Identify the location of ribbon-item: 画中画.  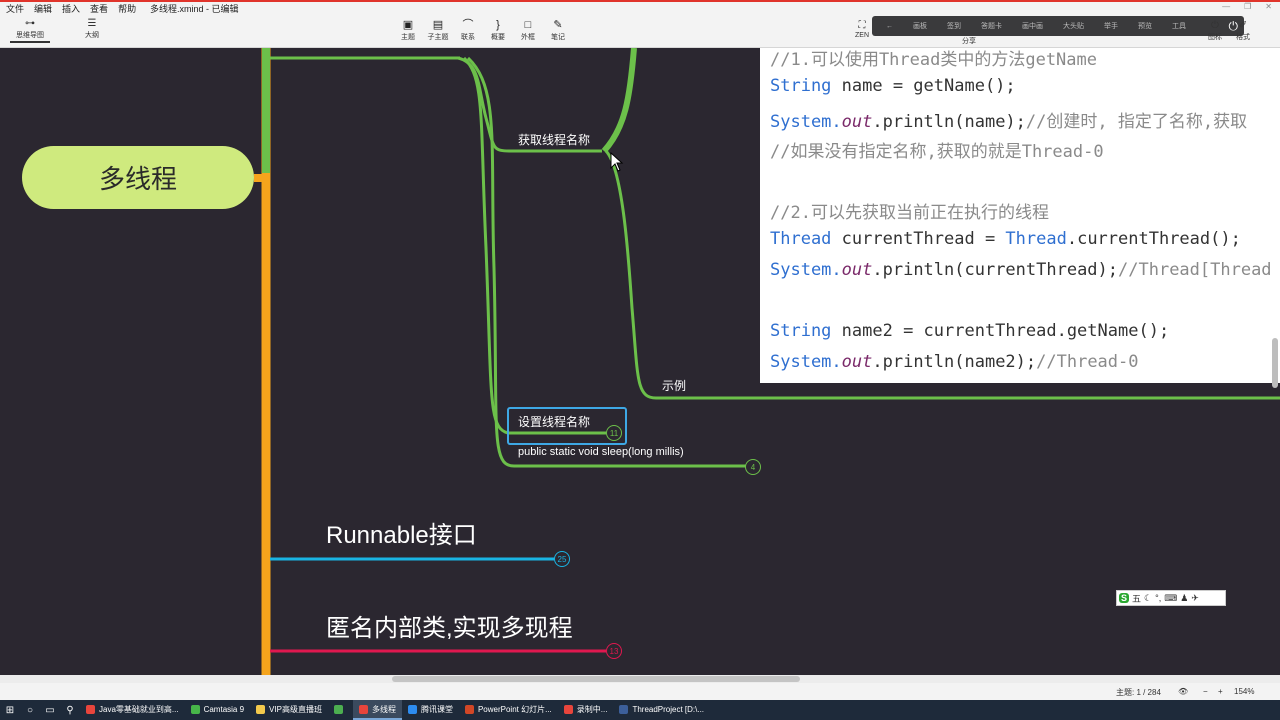
(1032, 26).